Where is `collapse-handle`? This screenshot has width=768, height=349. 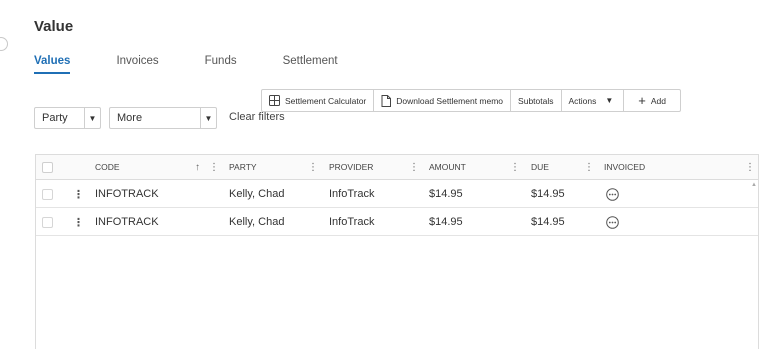
collapse-handle is located at coordinates (4, 44).